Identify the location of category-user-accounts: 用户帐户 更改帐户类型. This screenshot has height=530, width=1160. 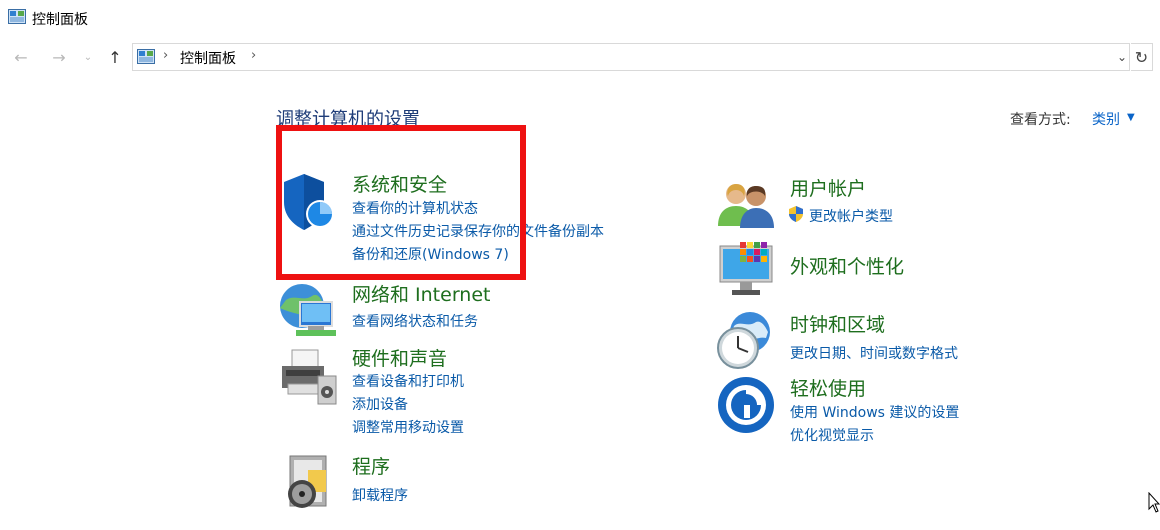
(866, 204).